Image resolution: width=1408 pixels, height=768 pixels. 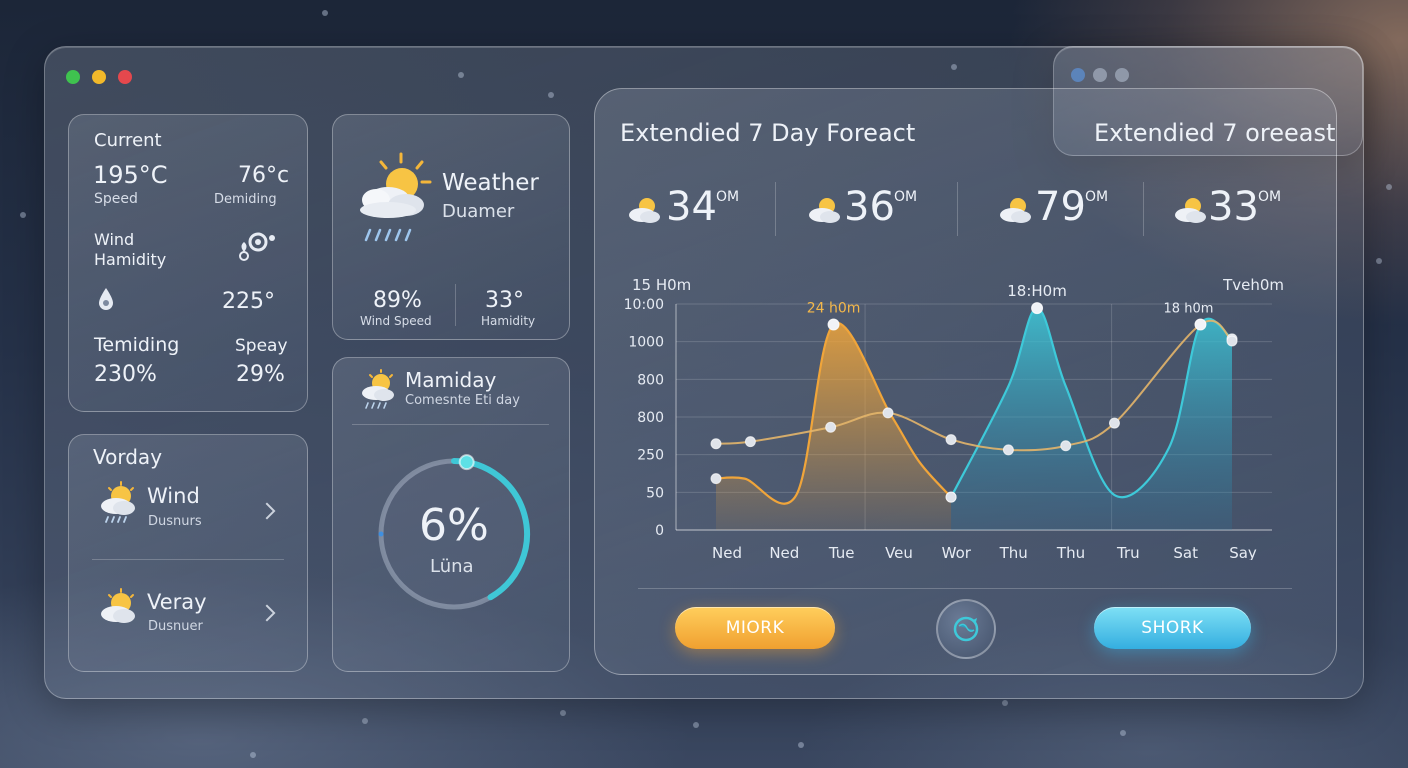 I want to click on refresh-button, so click(x=966, y=629).